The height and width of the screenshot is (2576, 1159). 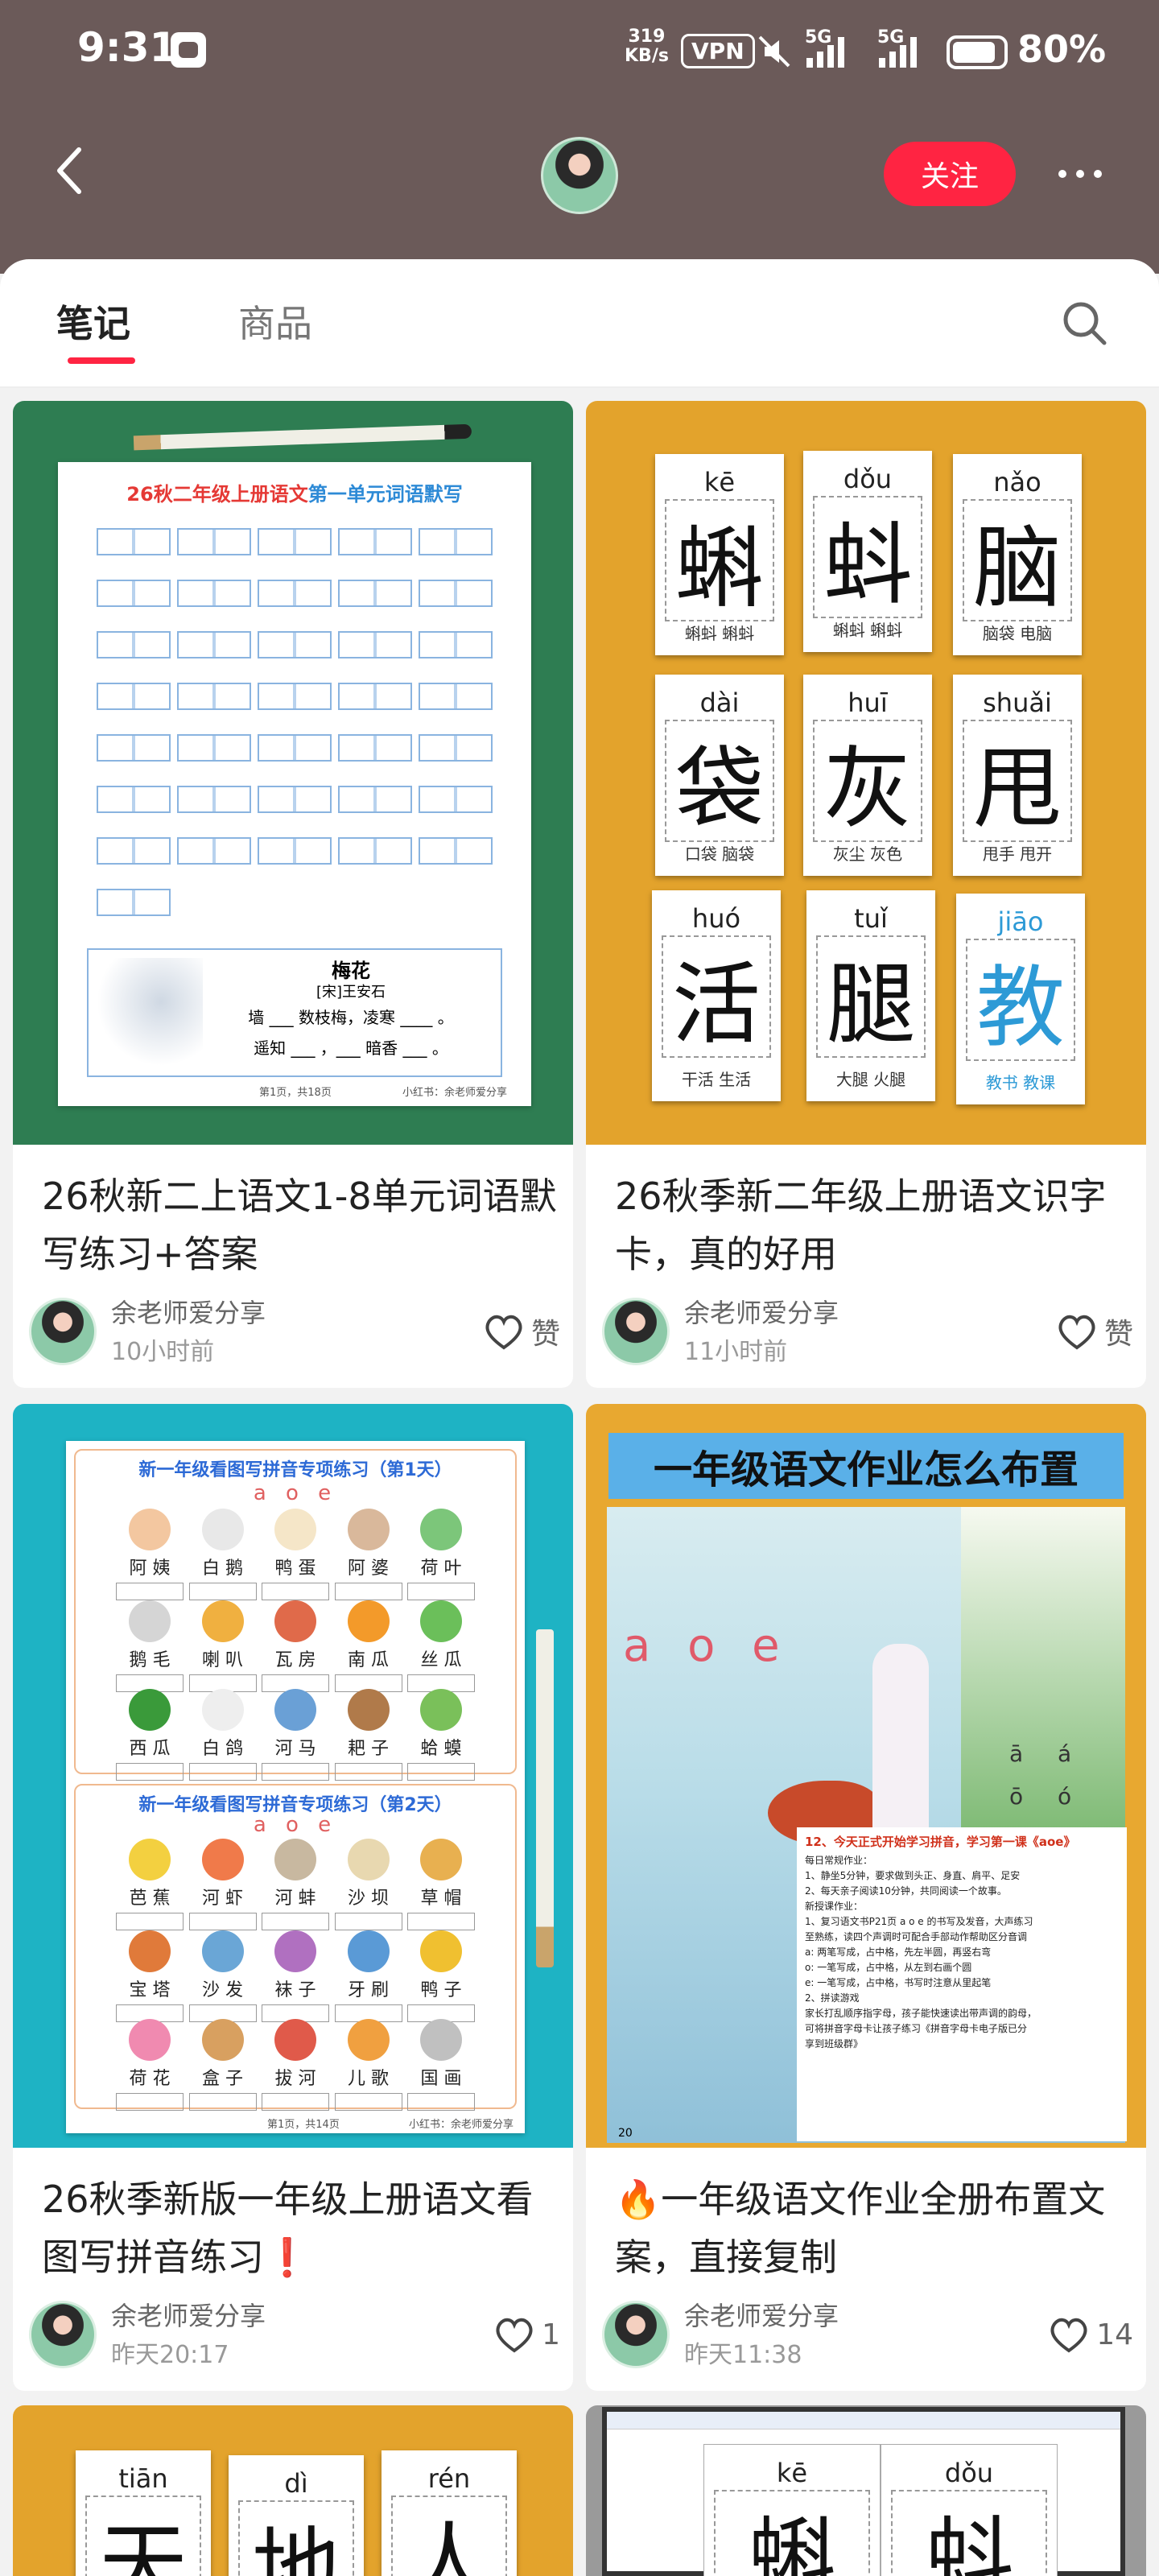 What do you see at coordinates (774, 51) in the screenshot?
I see `mute-icon` at bounding box center [774, 51].